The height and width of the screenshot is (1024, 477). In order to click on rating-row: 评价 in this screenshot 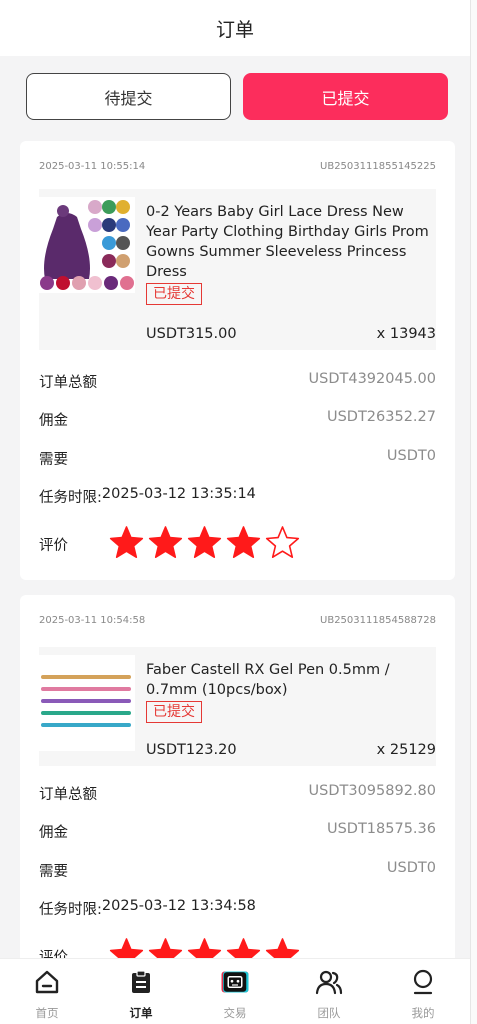, I will do `click(237, 544)`.